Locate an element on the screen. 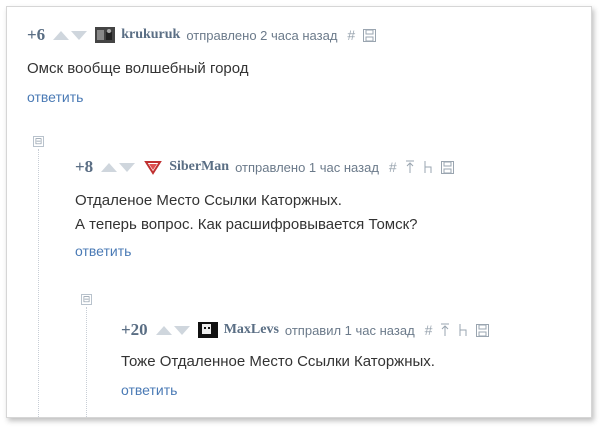 The image size is (600, 427). rating: +20 is located at coordinates (134, 329).